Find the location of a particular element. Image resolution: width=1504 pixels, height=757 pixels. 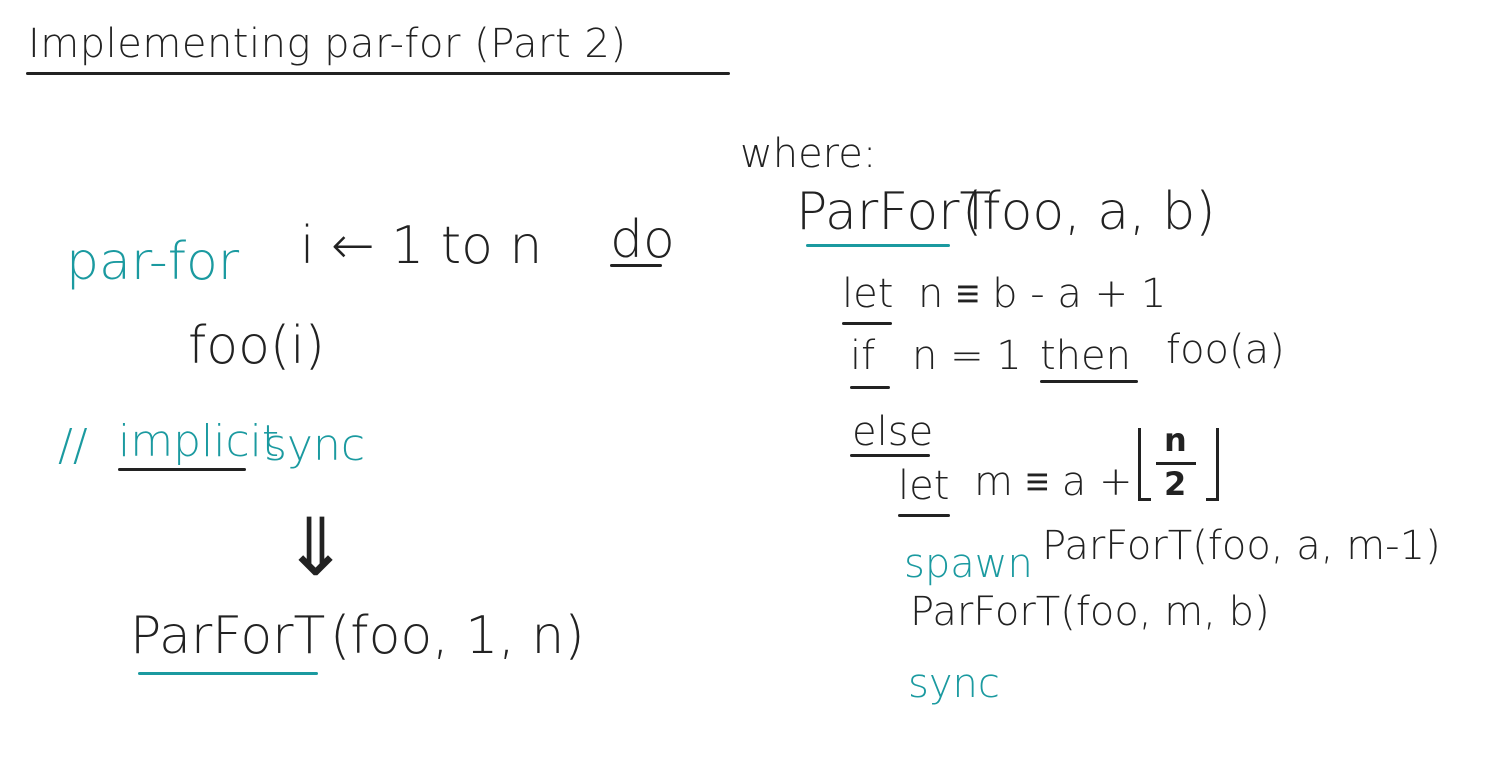

if-condition: n = 1 is located at coordinates (967, 356).